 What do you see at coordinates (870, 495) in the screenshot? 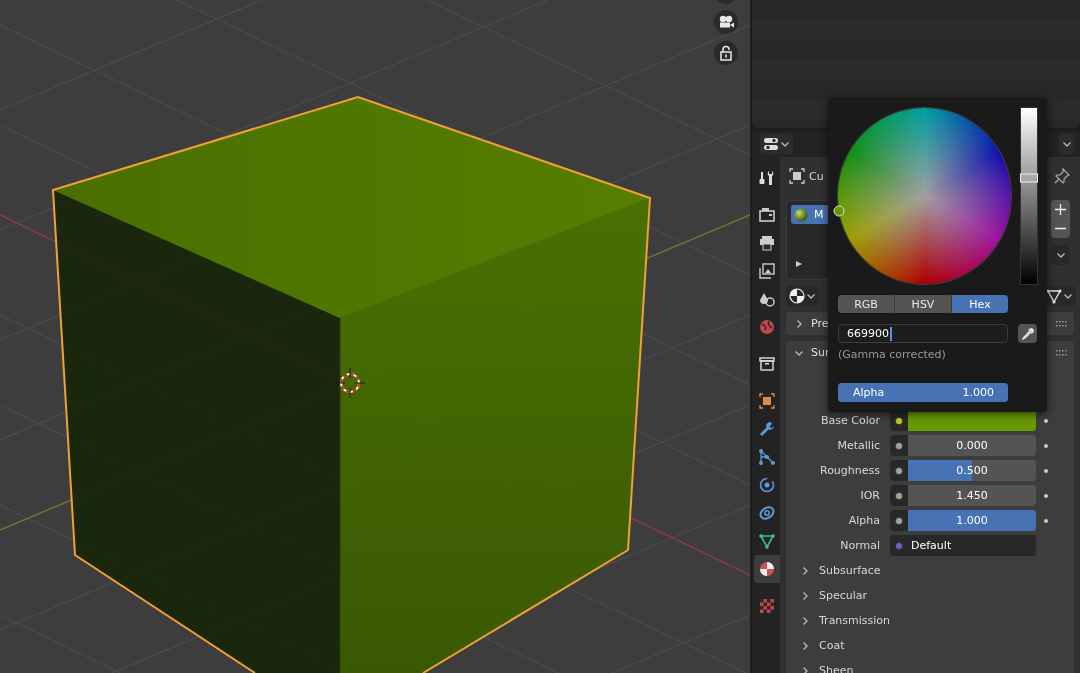
I see `input-label: IOR` at bounding box center [870, 495].